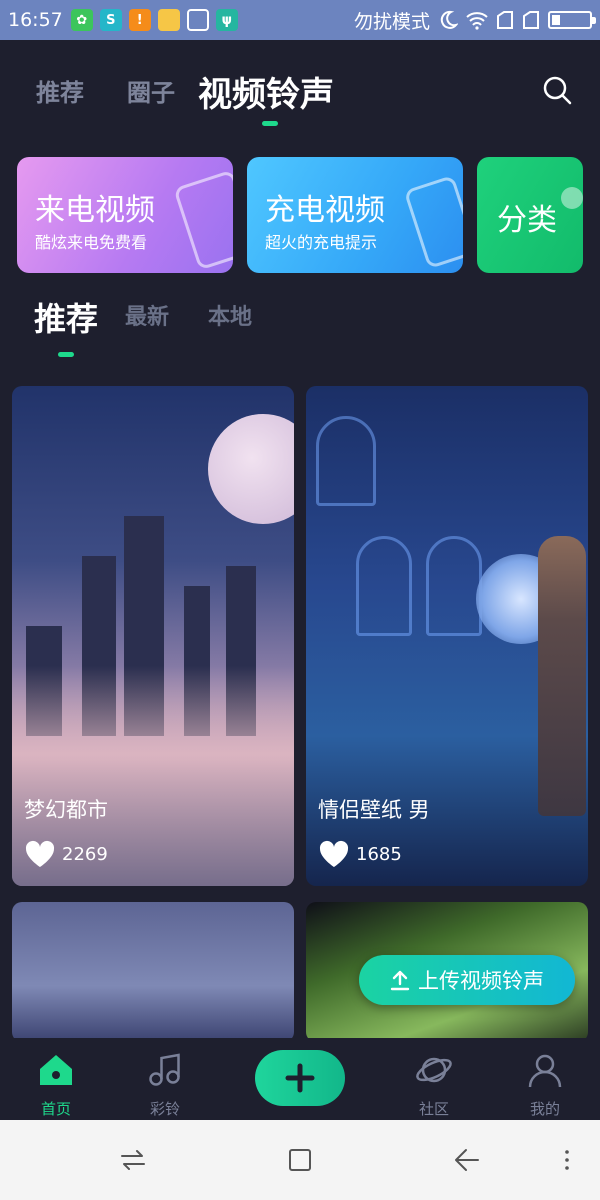  What do you see at coordinates (557, 90) in the screenshot?
I see `search-icon` at bounding box center [557, 90].